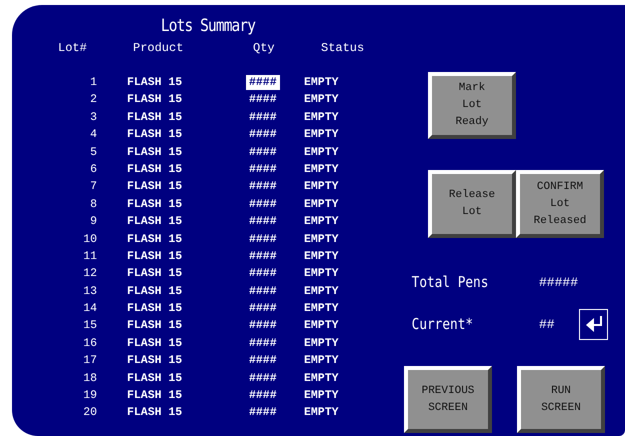 This screenshot has width=625, height=436. I want to click on enter-button, so click(593, 324).